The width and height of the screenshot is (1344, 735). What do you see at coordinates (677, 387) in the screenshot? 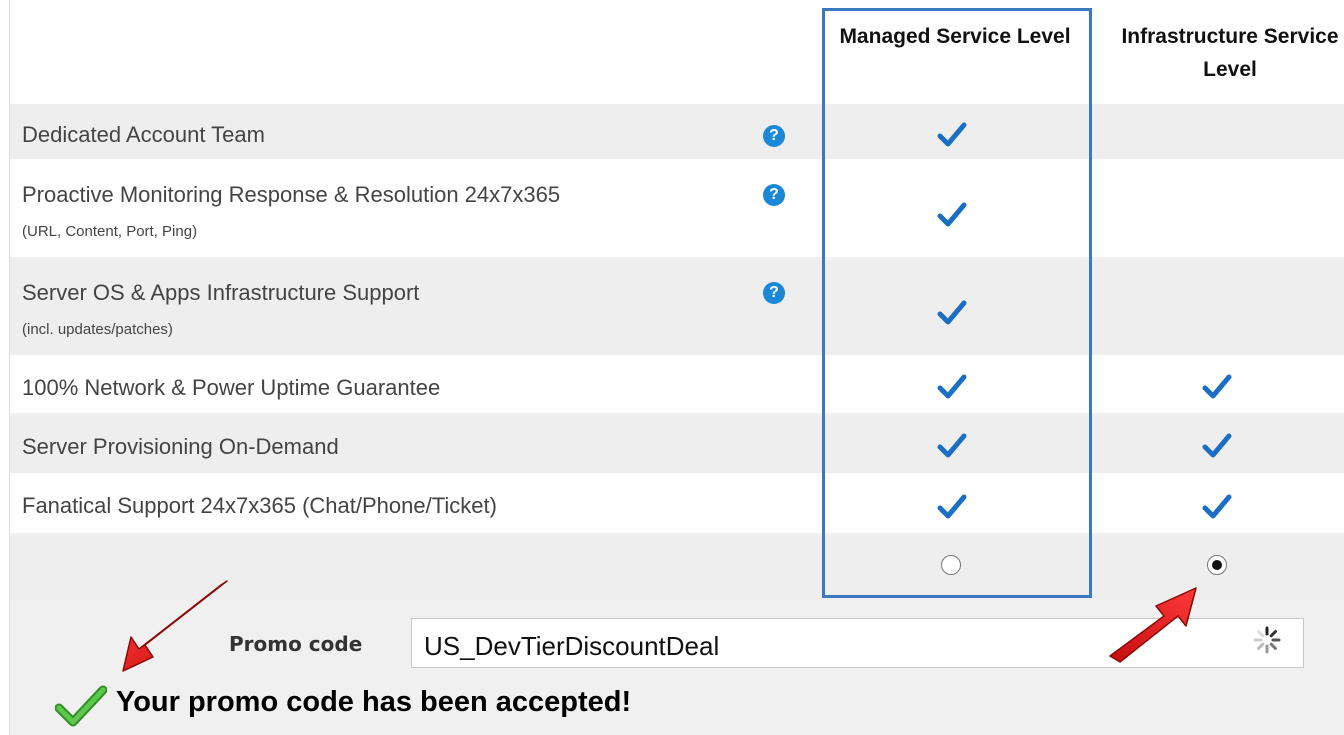
I see `table-row: 100% Network & Power Uptime Guarantee` at bounding box center [677, 387].